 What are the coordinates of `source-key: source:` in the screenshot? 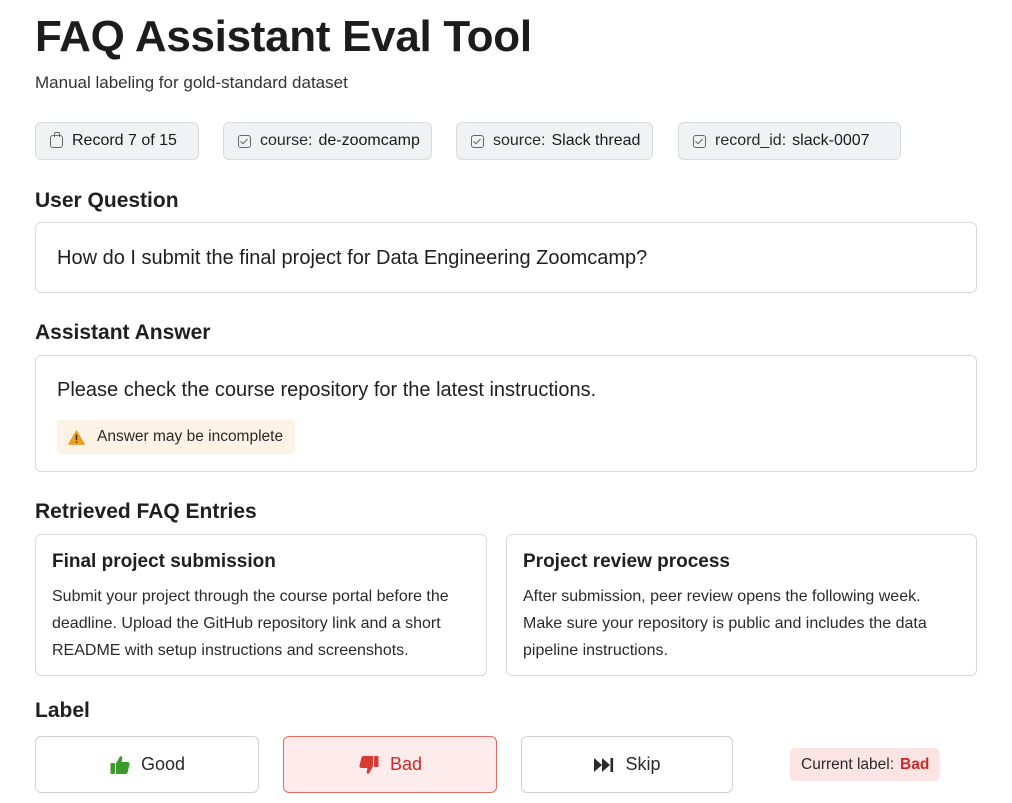 It's located at (519, 140).